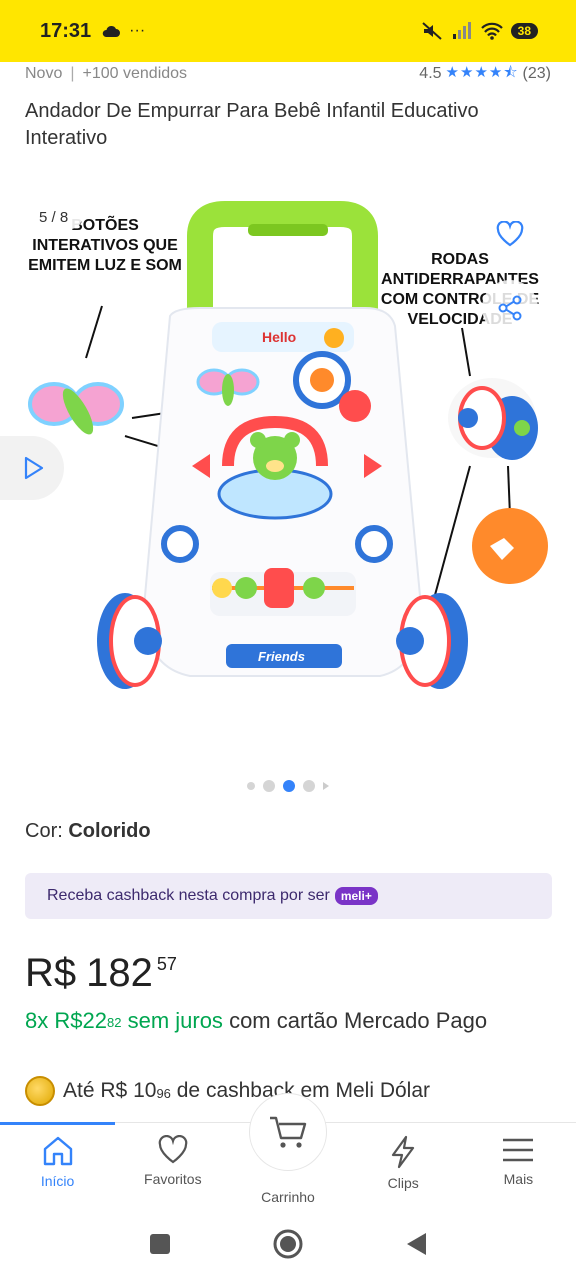 The image size is (576, 1280). What do you see at coordinates (431, 31) in the screenshot?
I see `mute-icon` at bounding box center [431, 31].